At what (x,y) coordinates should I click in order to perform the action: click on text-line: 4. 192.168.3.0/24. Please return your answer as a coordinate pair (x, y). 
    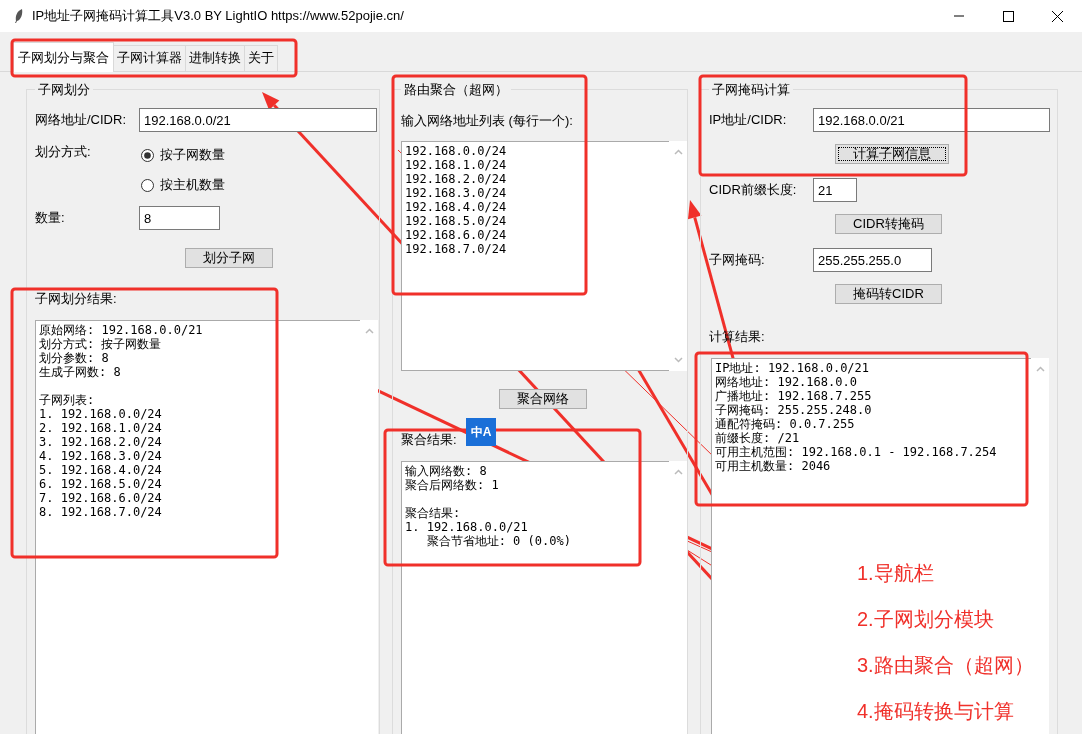
    Looking at the image, I should click on (100, 456).